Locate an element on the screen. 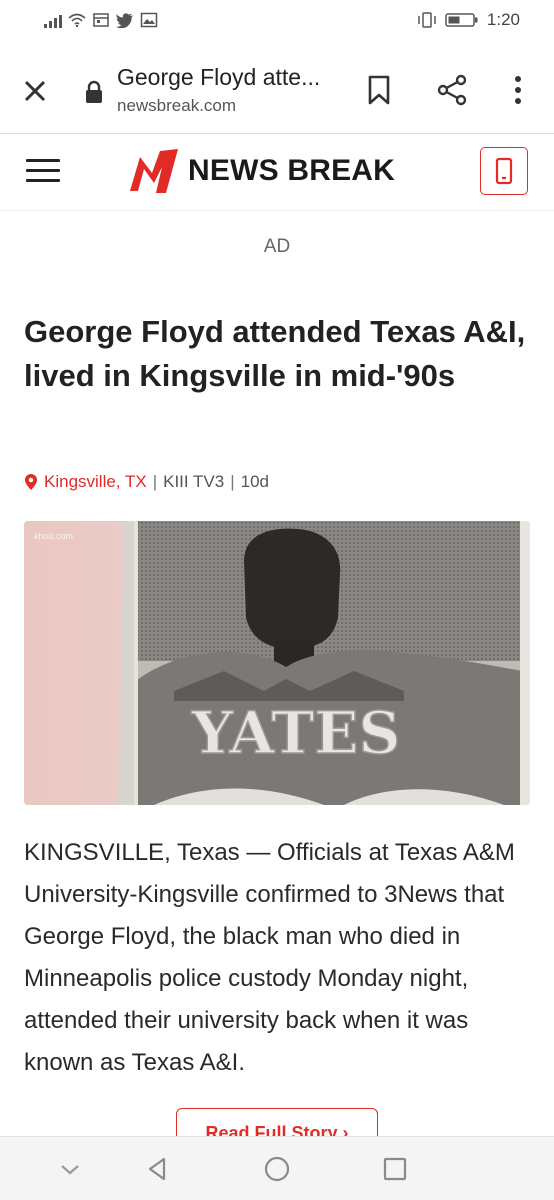 This screenshot has height=1200, width=554. open-app-button is located at coordinates (504, 171).